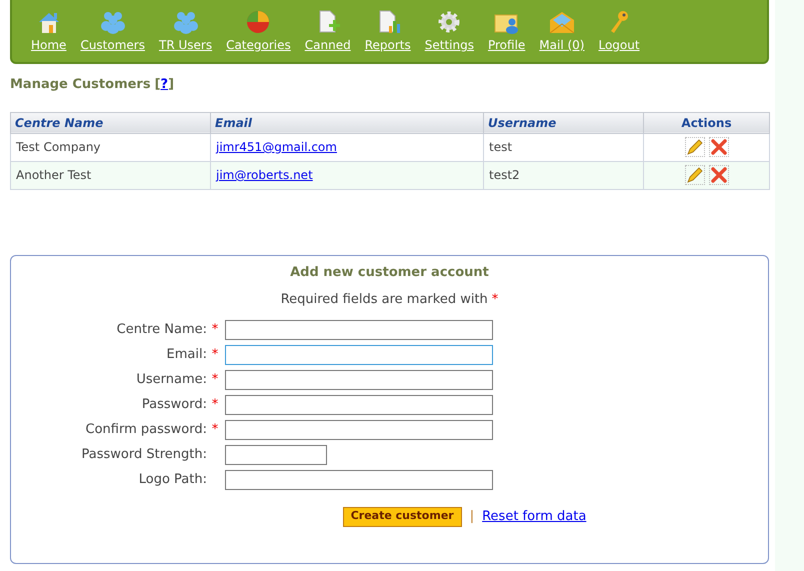 This screenshot has width=804, height=571. Describe the element at coordinates (171, 379) in the screenshot. I see `field-label: Username:` at that location.